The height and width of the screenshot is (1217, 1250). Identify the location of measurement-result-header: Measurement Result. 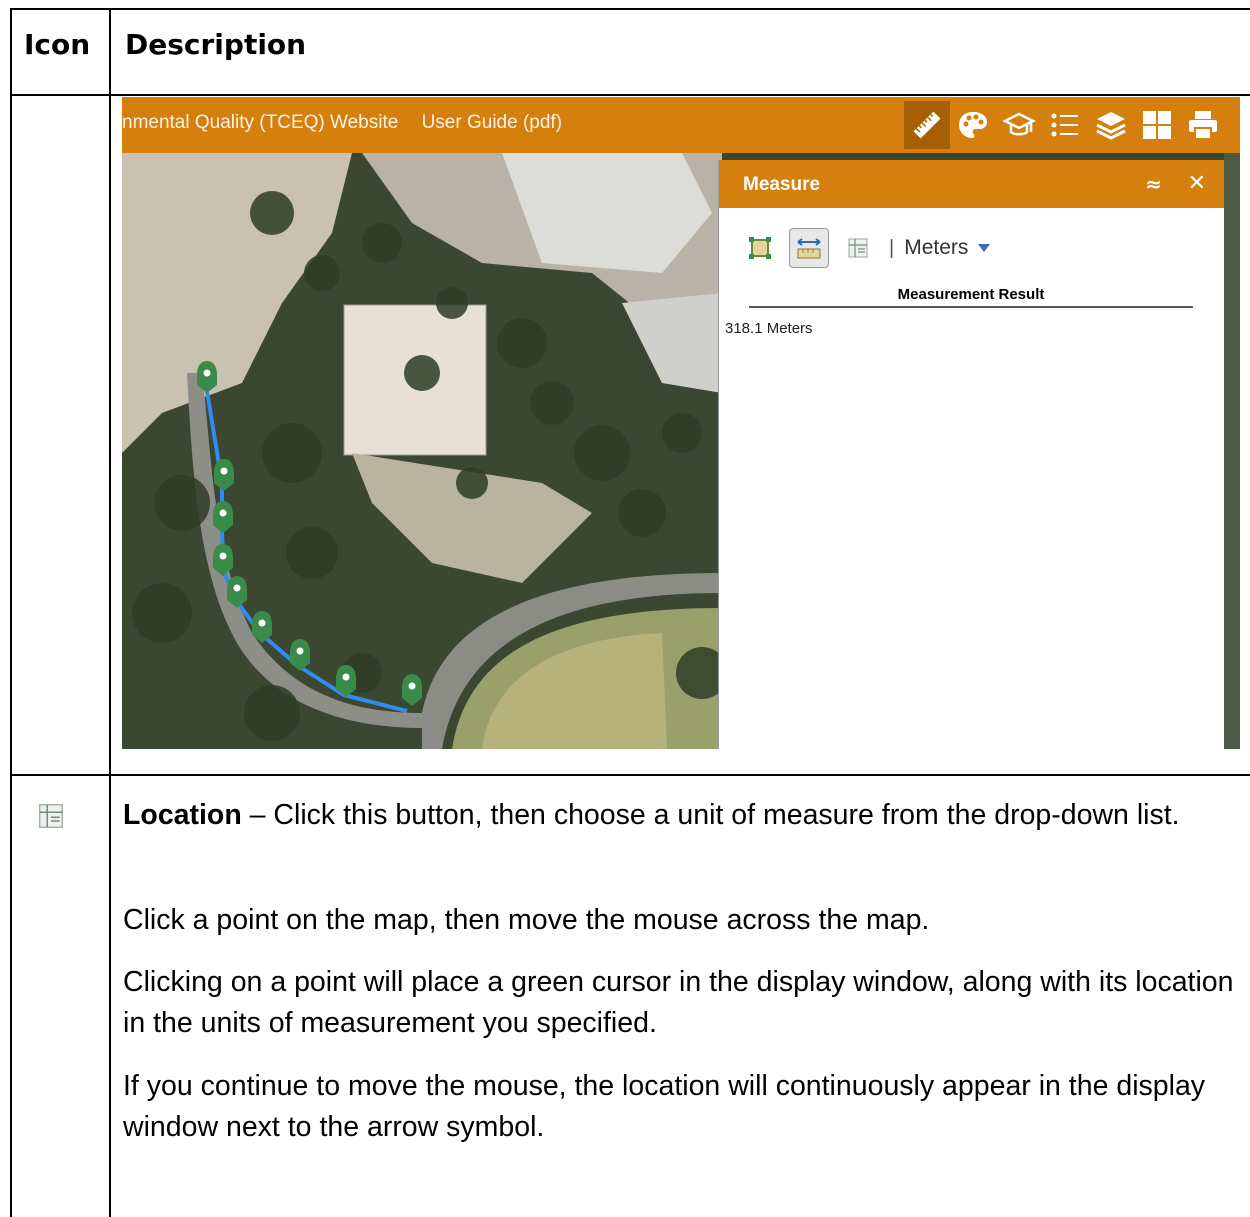
(971, 297).